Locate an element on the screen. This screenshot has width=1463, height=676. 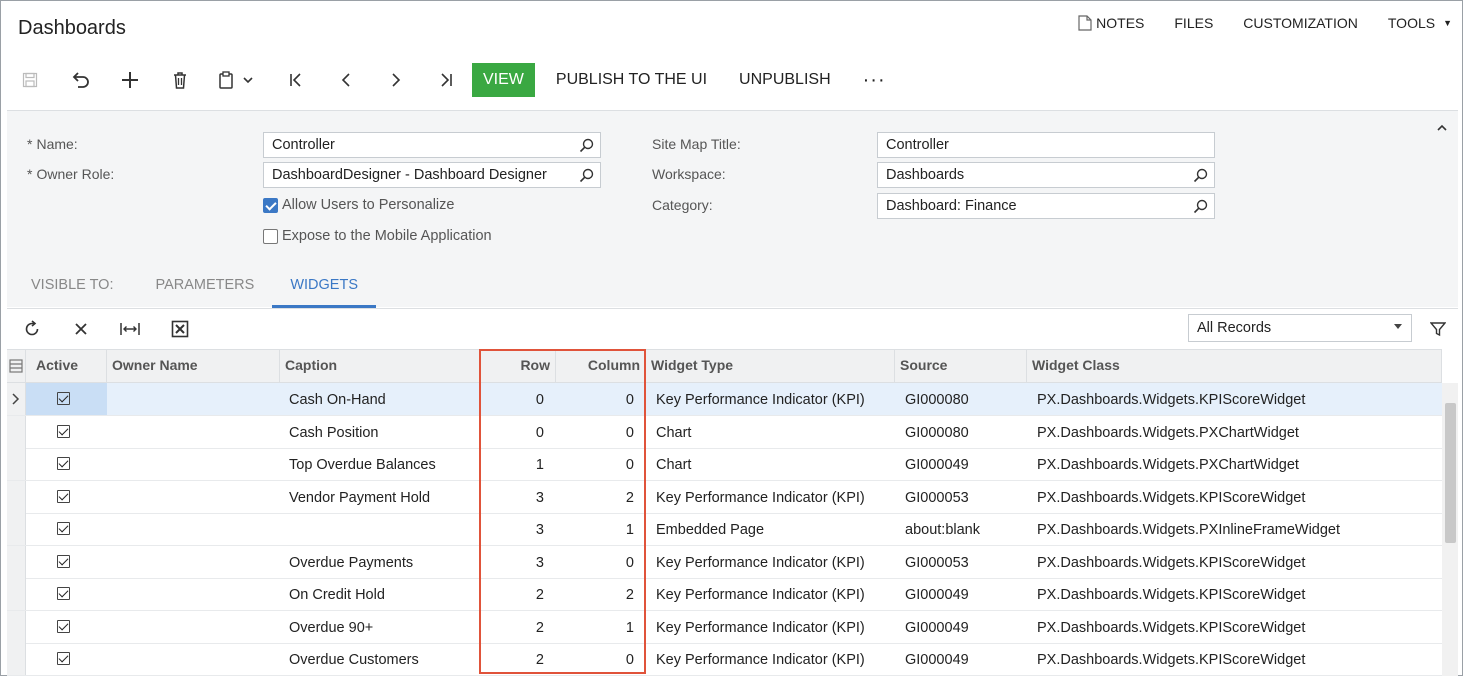
cell-caption: Cash On-Hand is located at coordinates (381, 399).